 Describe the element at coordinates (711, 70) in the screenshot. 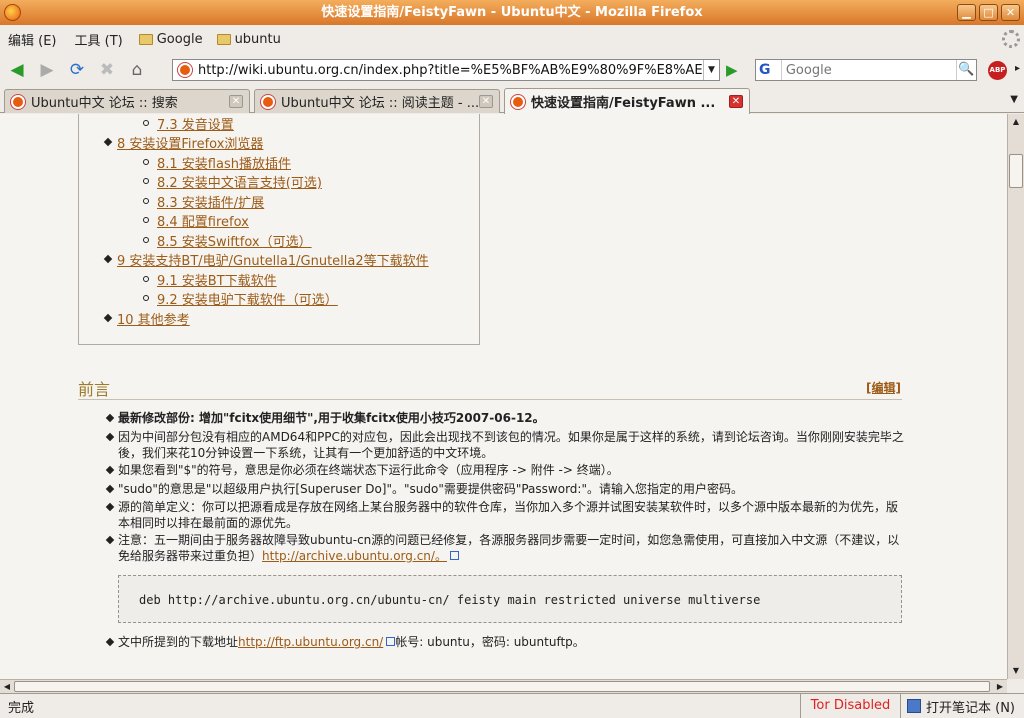

I see `url-dropdown-icon: ▼` at that location.